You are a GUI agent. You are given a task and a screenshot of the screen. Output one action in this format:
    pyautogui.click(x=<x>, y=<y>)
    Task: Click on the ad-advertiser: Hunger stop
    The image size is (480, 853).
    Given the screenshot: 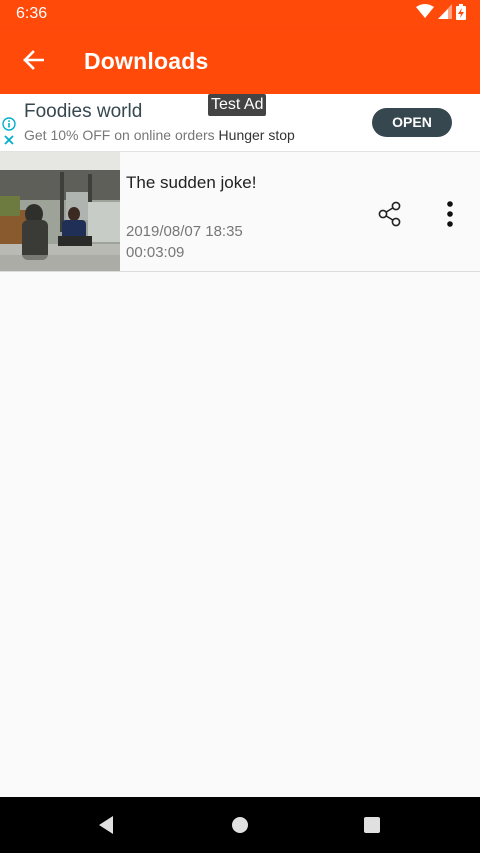 What is the action you would take?
    pyautogui.click(x=256, y=135)
    